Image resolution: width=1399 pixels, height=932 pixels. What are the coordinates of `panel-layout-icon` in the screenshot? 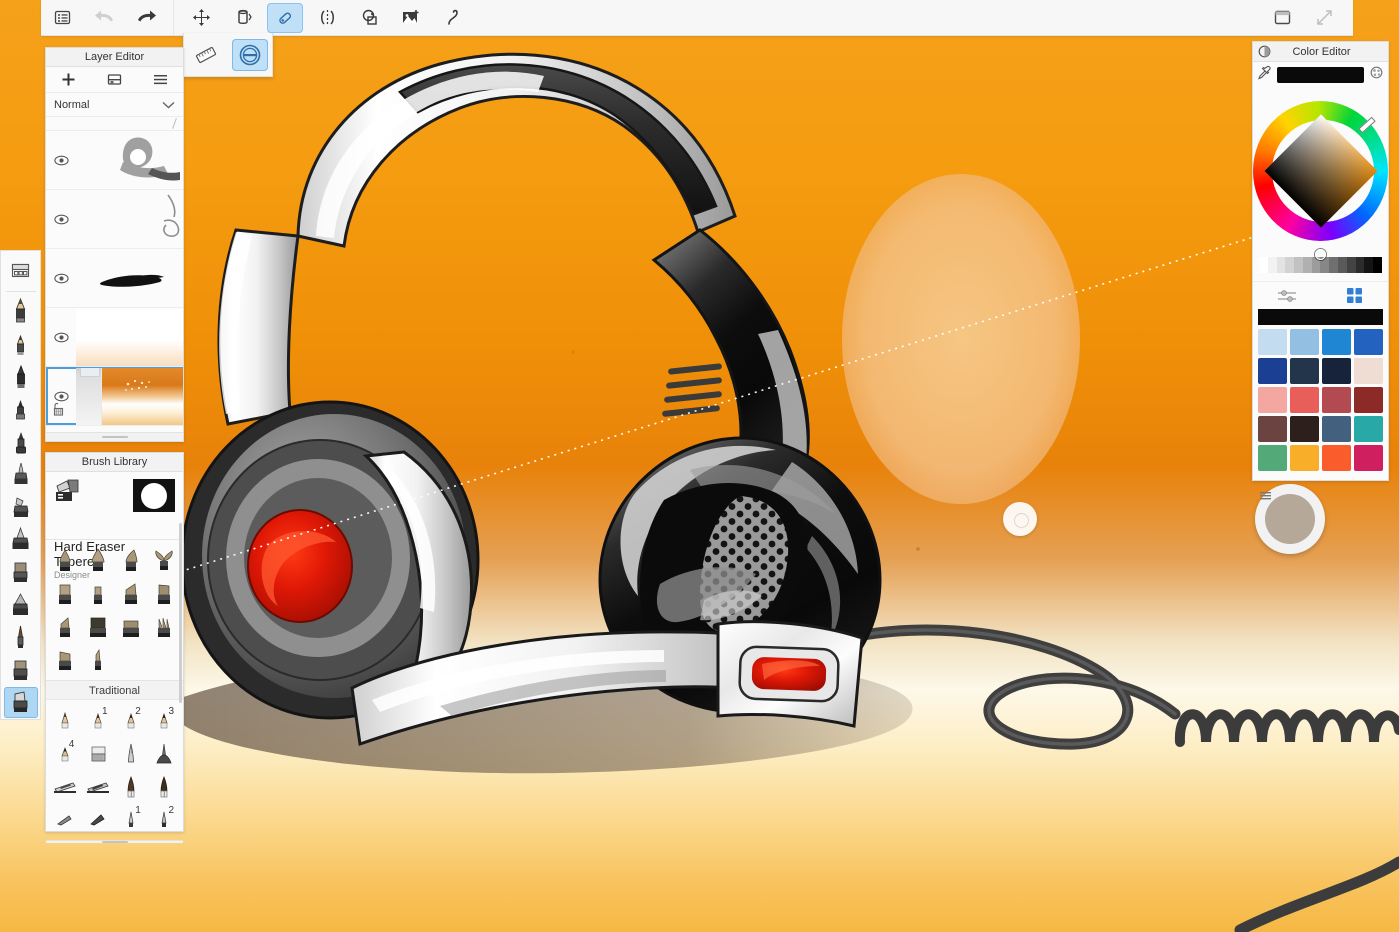 It's located at (1282, 18).